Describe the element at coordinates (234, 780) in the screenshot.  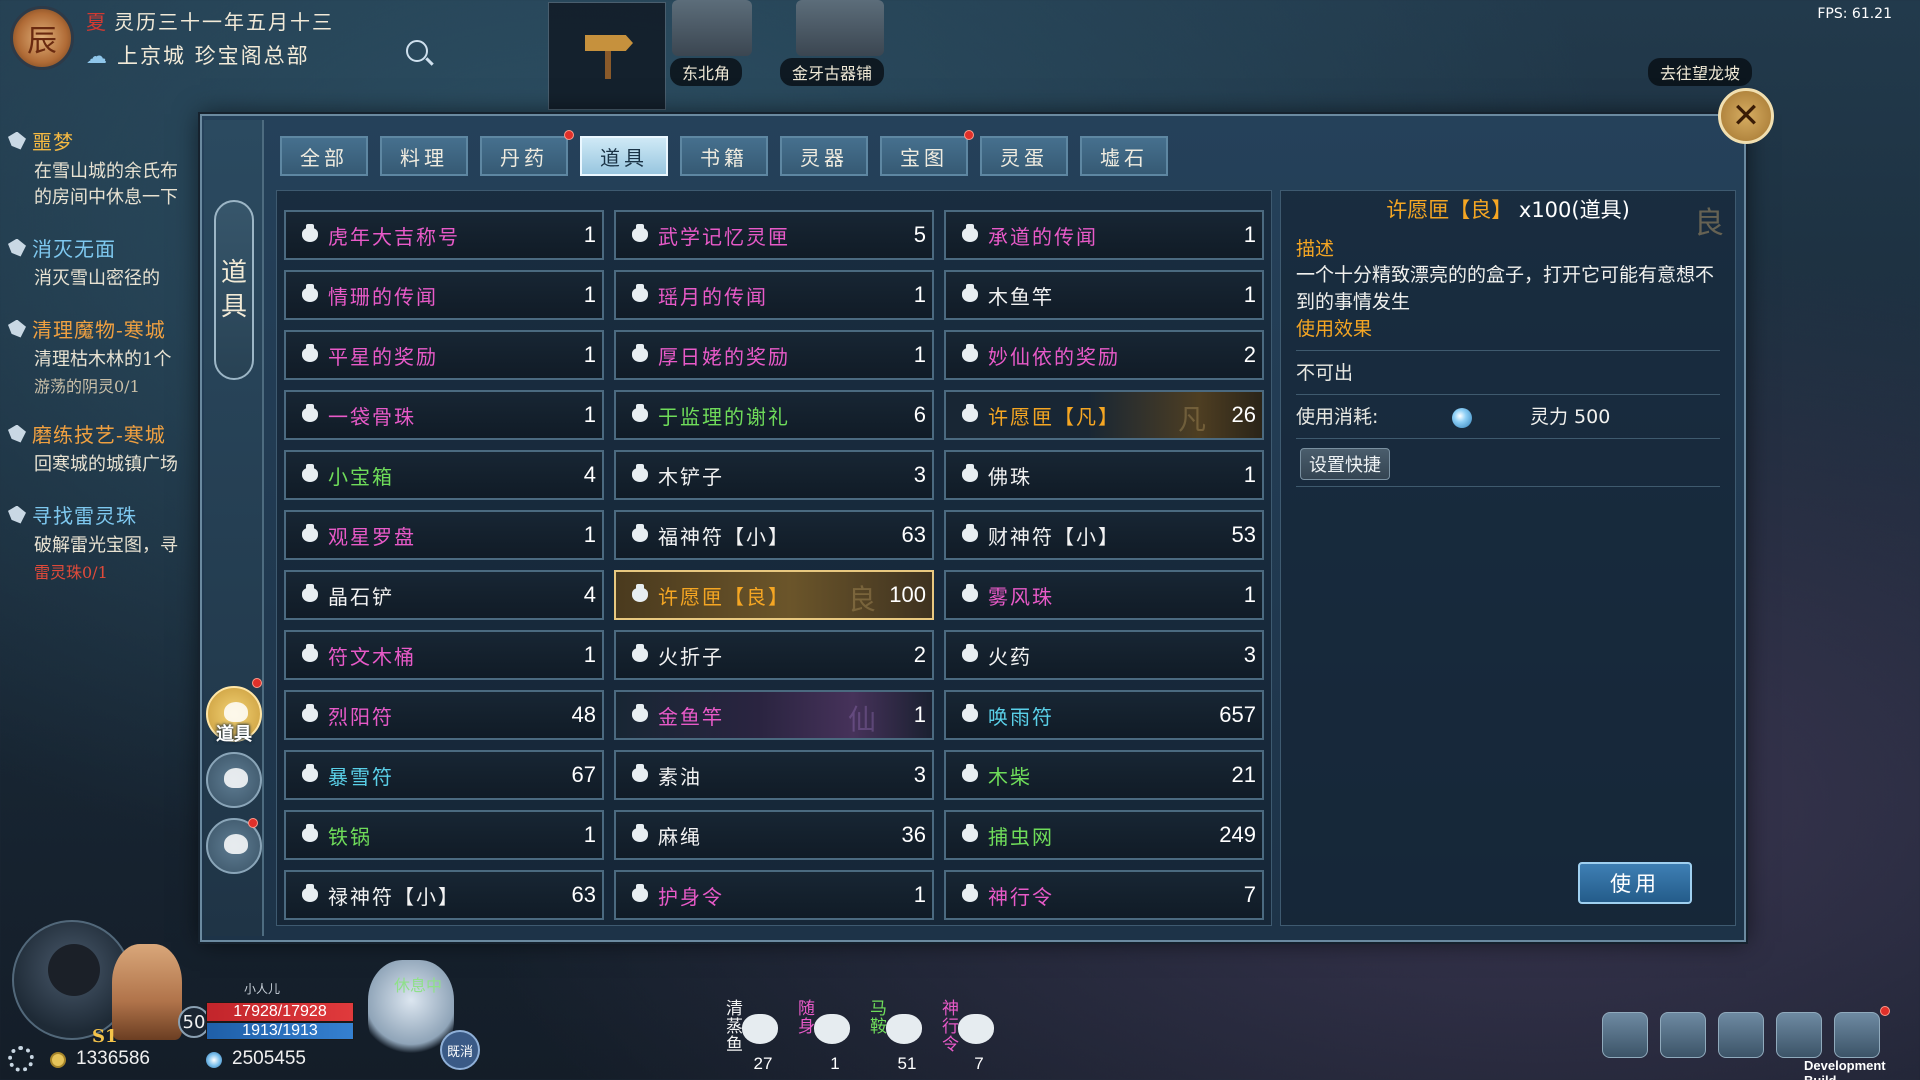
I see `rail-button-pet` at that location.